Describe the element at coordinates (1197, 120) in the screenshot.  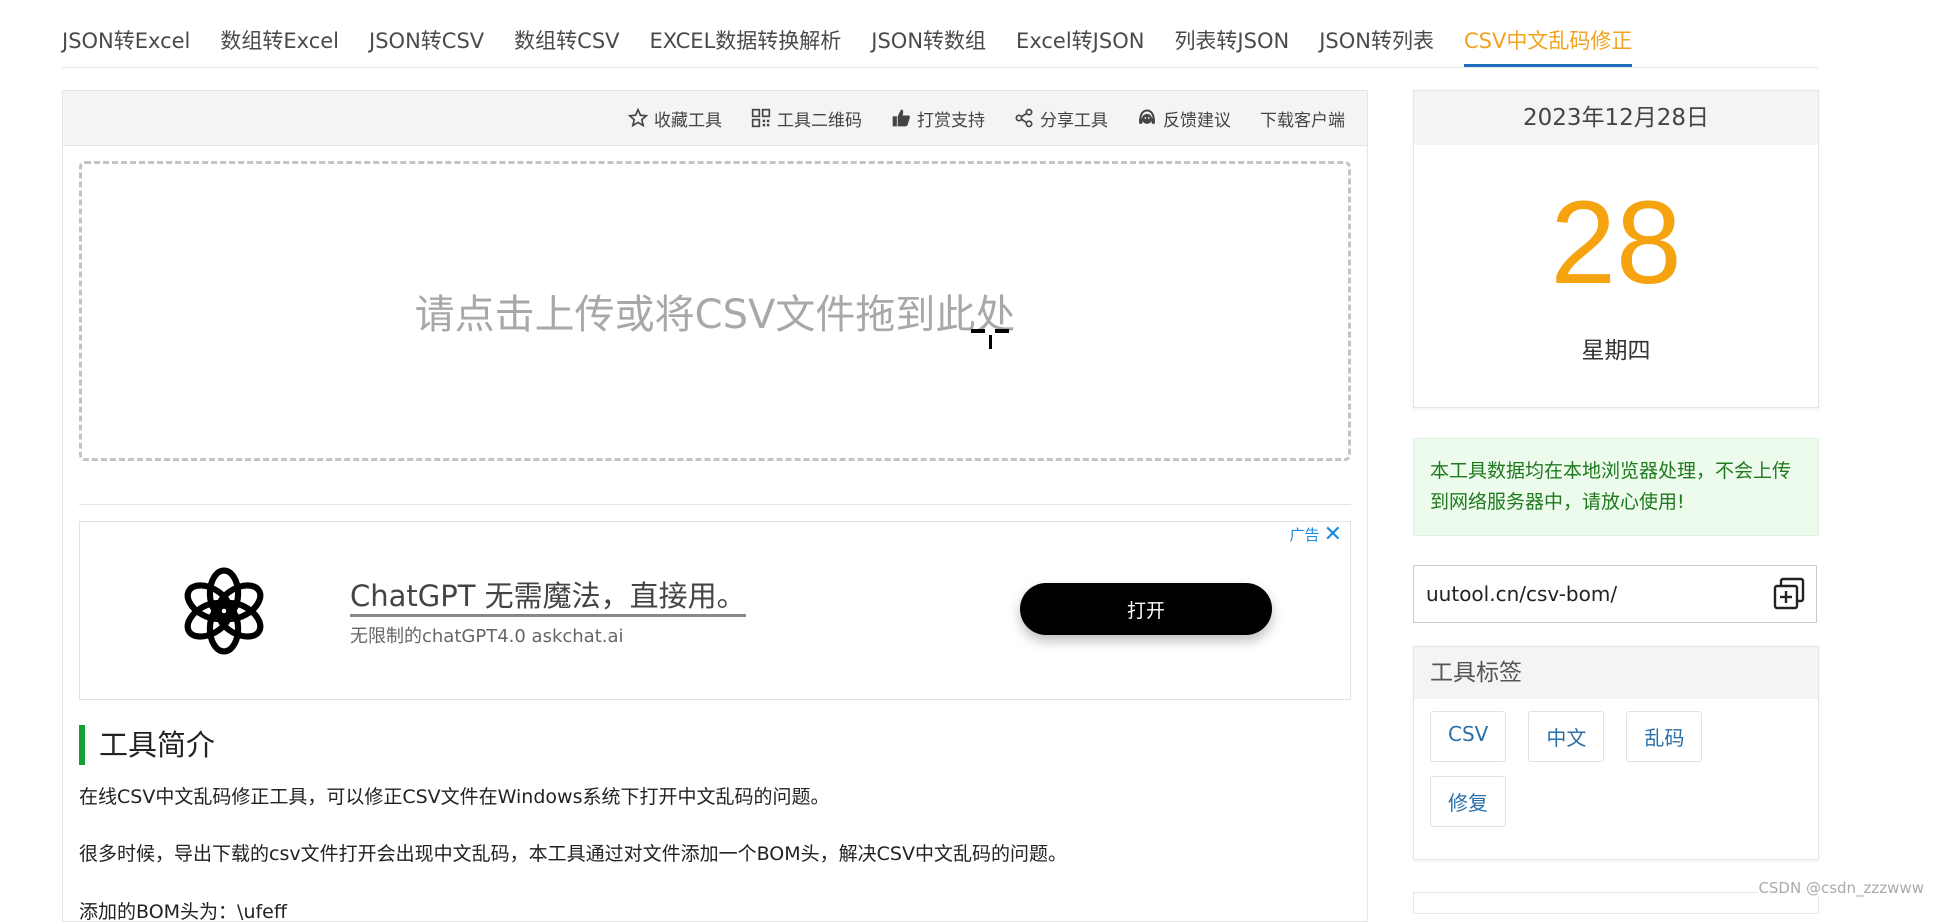
I see `feedback-label: 反馈建议` at that location.